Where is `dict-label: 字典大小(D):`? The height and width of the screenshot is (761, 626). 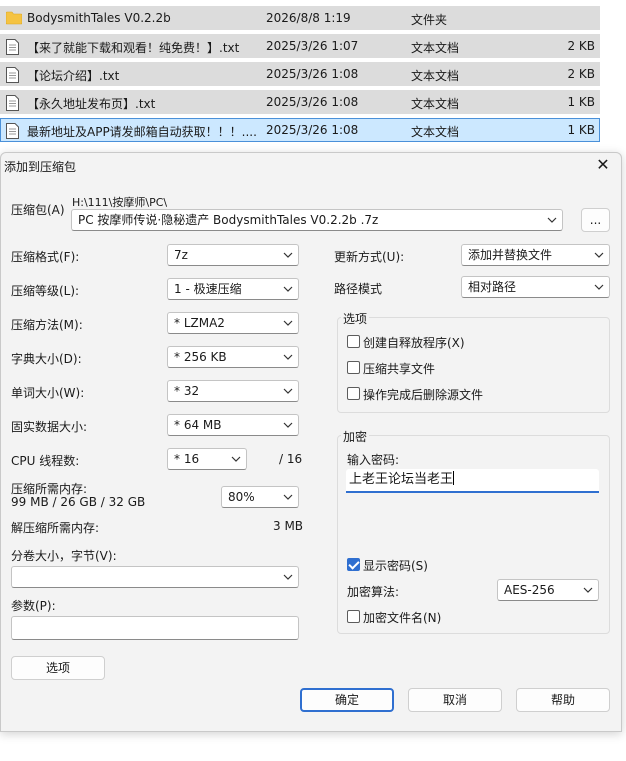 dict-label: 字典大小(D): is located at coordinates (46, 359).